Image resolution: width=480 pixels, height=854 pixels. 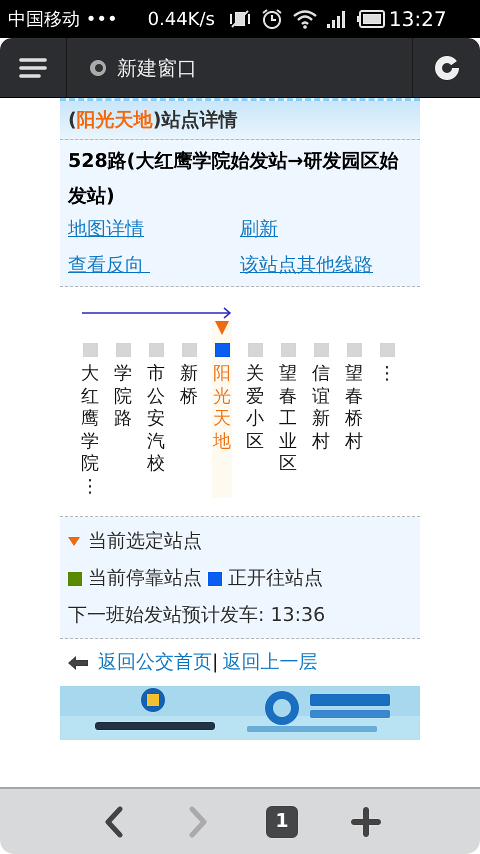 What do you see at coordinates (270, 662) in the screenshot?
I see `link: 返回上一层` at bounding box center [270, 662].